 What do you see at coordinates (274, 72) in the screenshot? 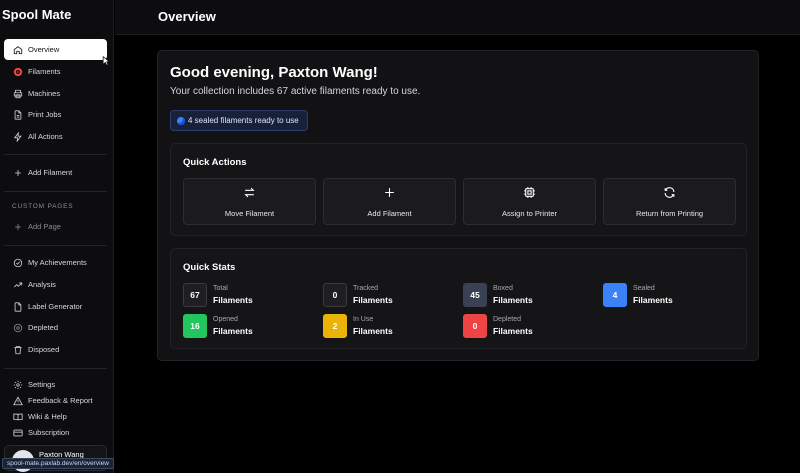
I see `greeting-heading: Good evening, Paxton Wang!` at bounding box center [274, 72].